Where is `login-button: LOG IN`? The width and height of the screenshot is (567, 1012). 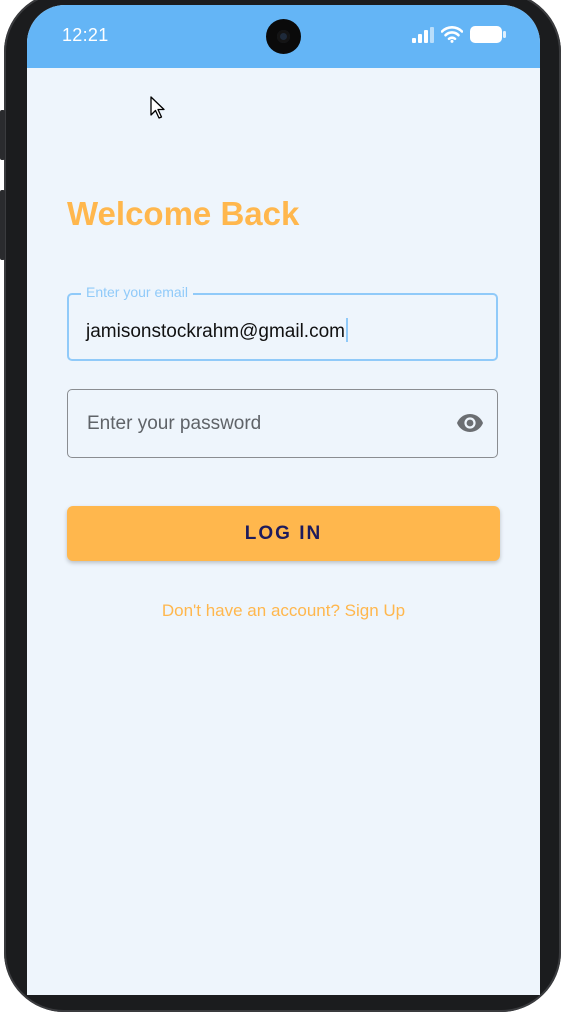 login-button: LOG IN is located at coordinates (283, 533).